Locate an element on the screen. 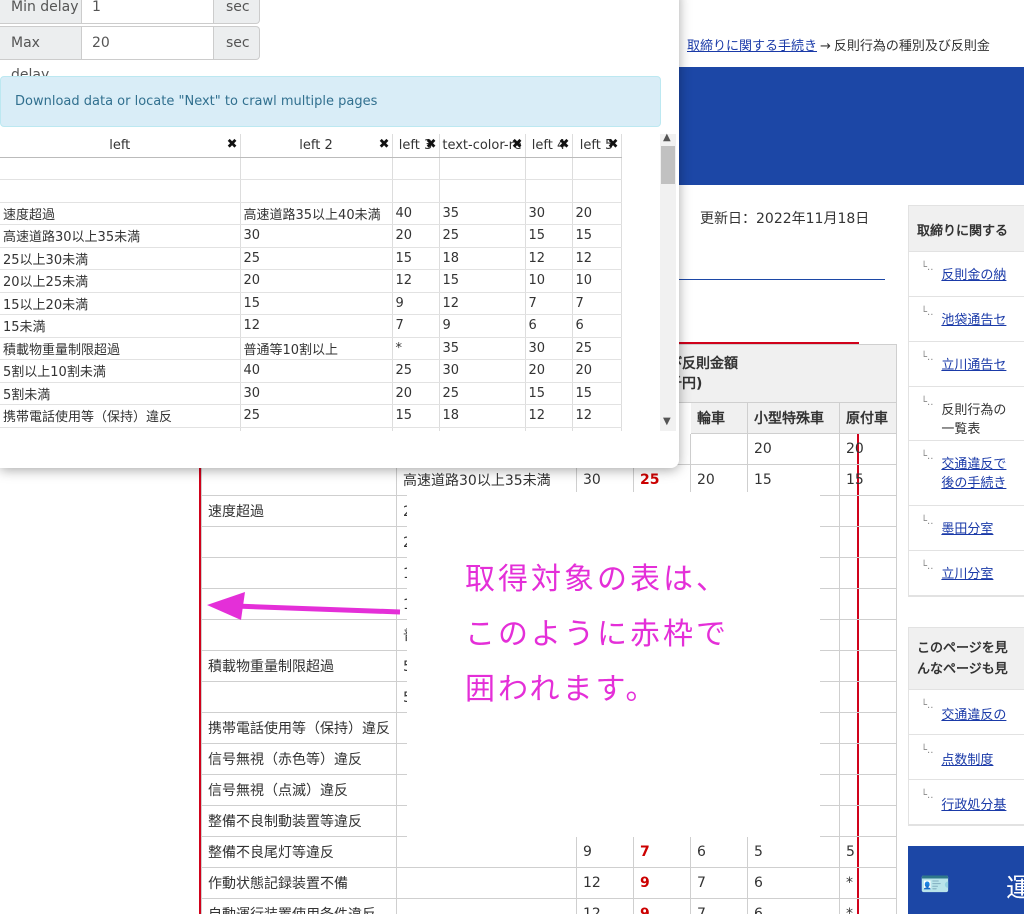  grid-scrollbar: ▲ ▼ is located at coordinates (668, 281).